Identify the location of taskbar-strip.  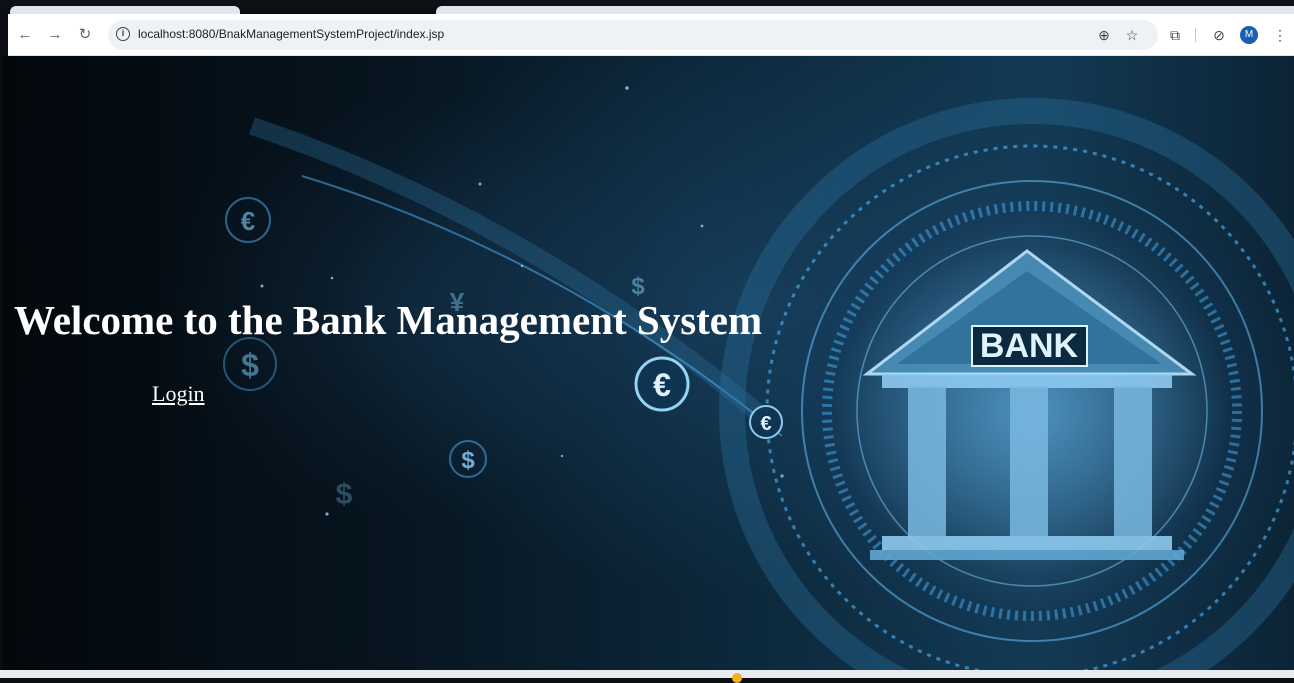
(647, 674).